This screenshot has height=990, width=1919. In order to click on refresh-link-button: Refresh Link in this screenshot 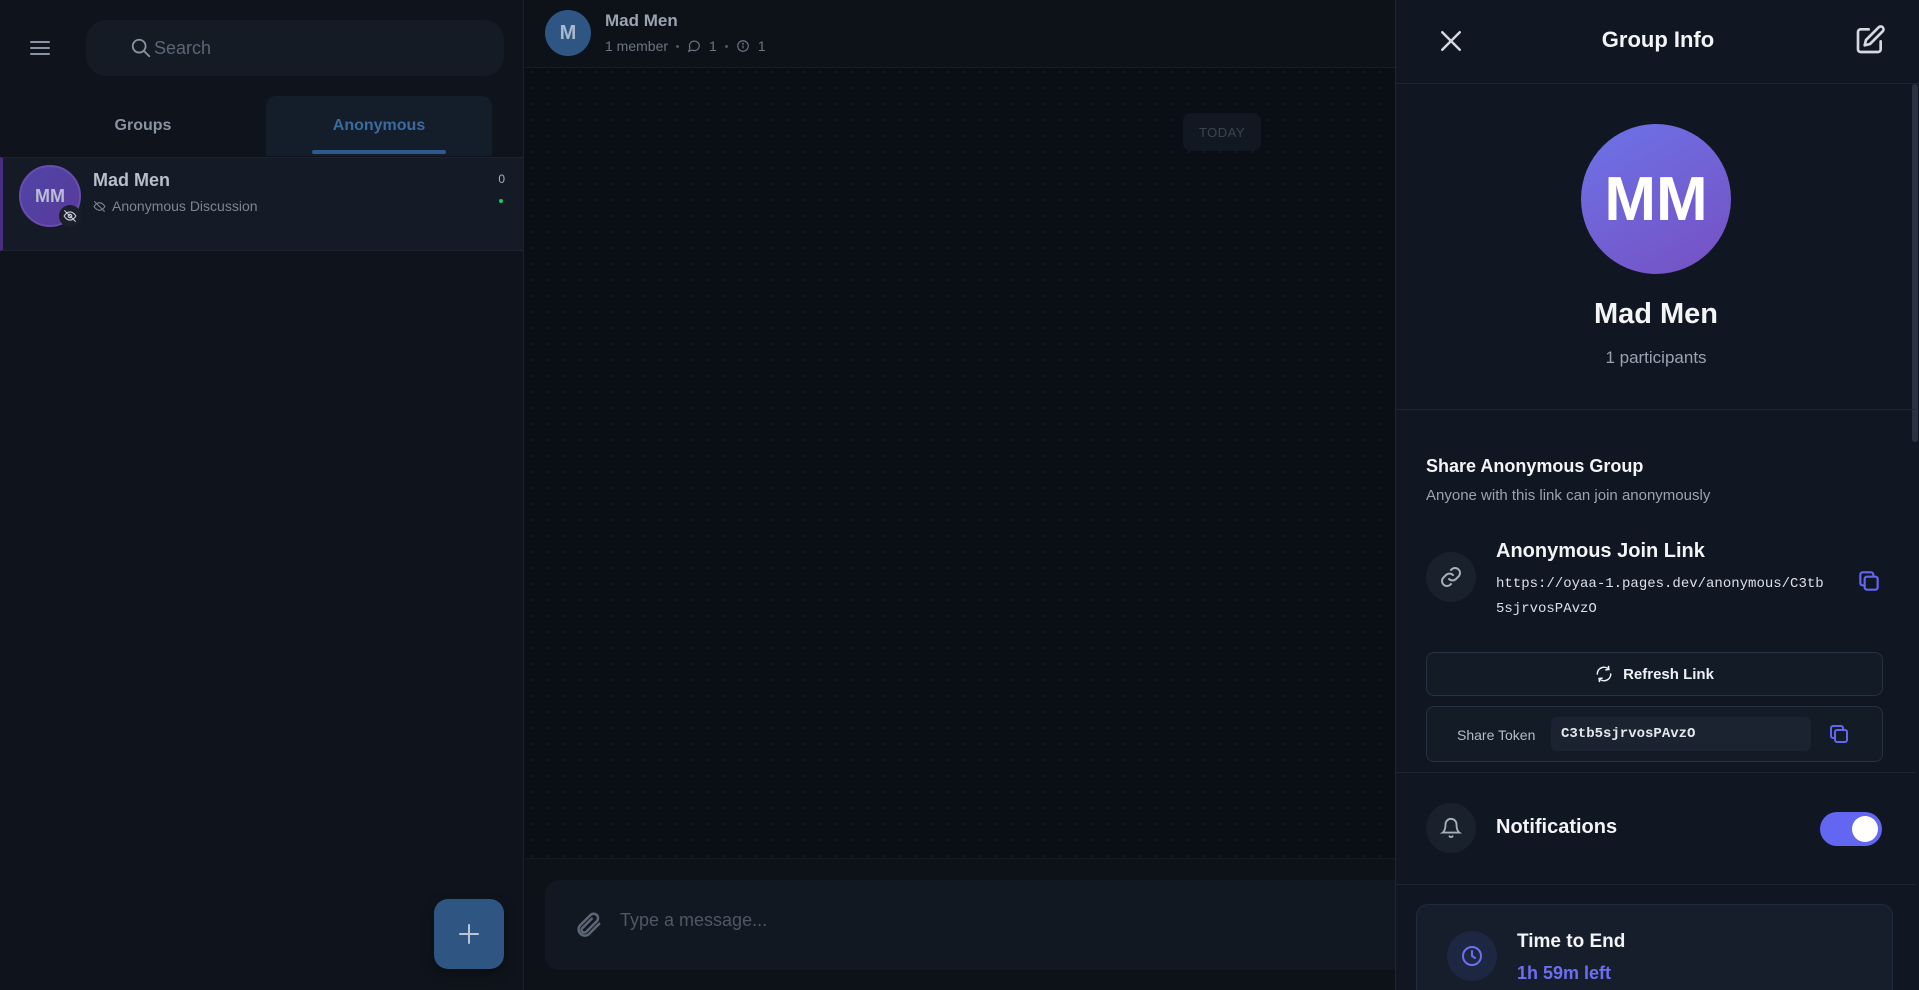, I will do `click(1654, 674)`.